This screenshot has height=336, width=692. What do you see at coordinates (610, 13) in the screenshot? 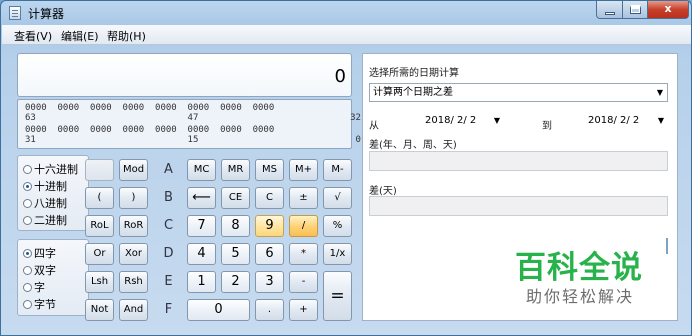
I see `minimize-icon` at bounding box center [610, 13].